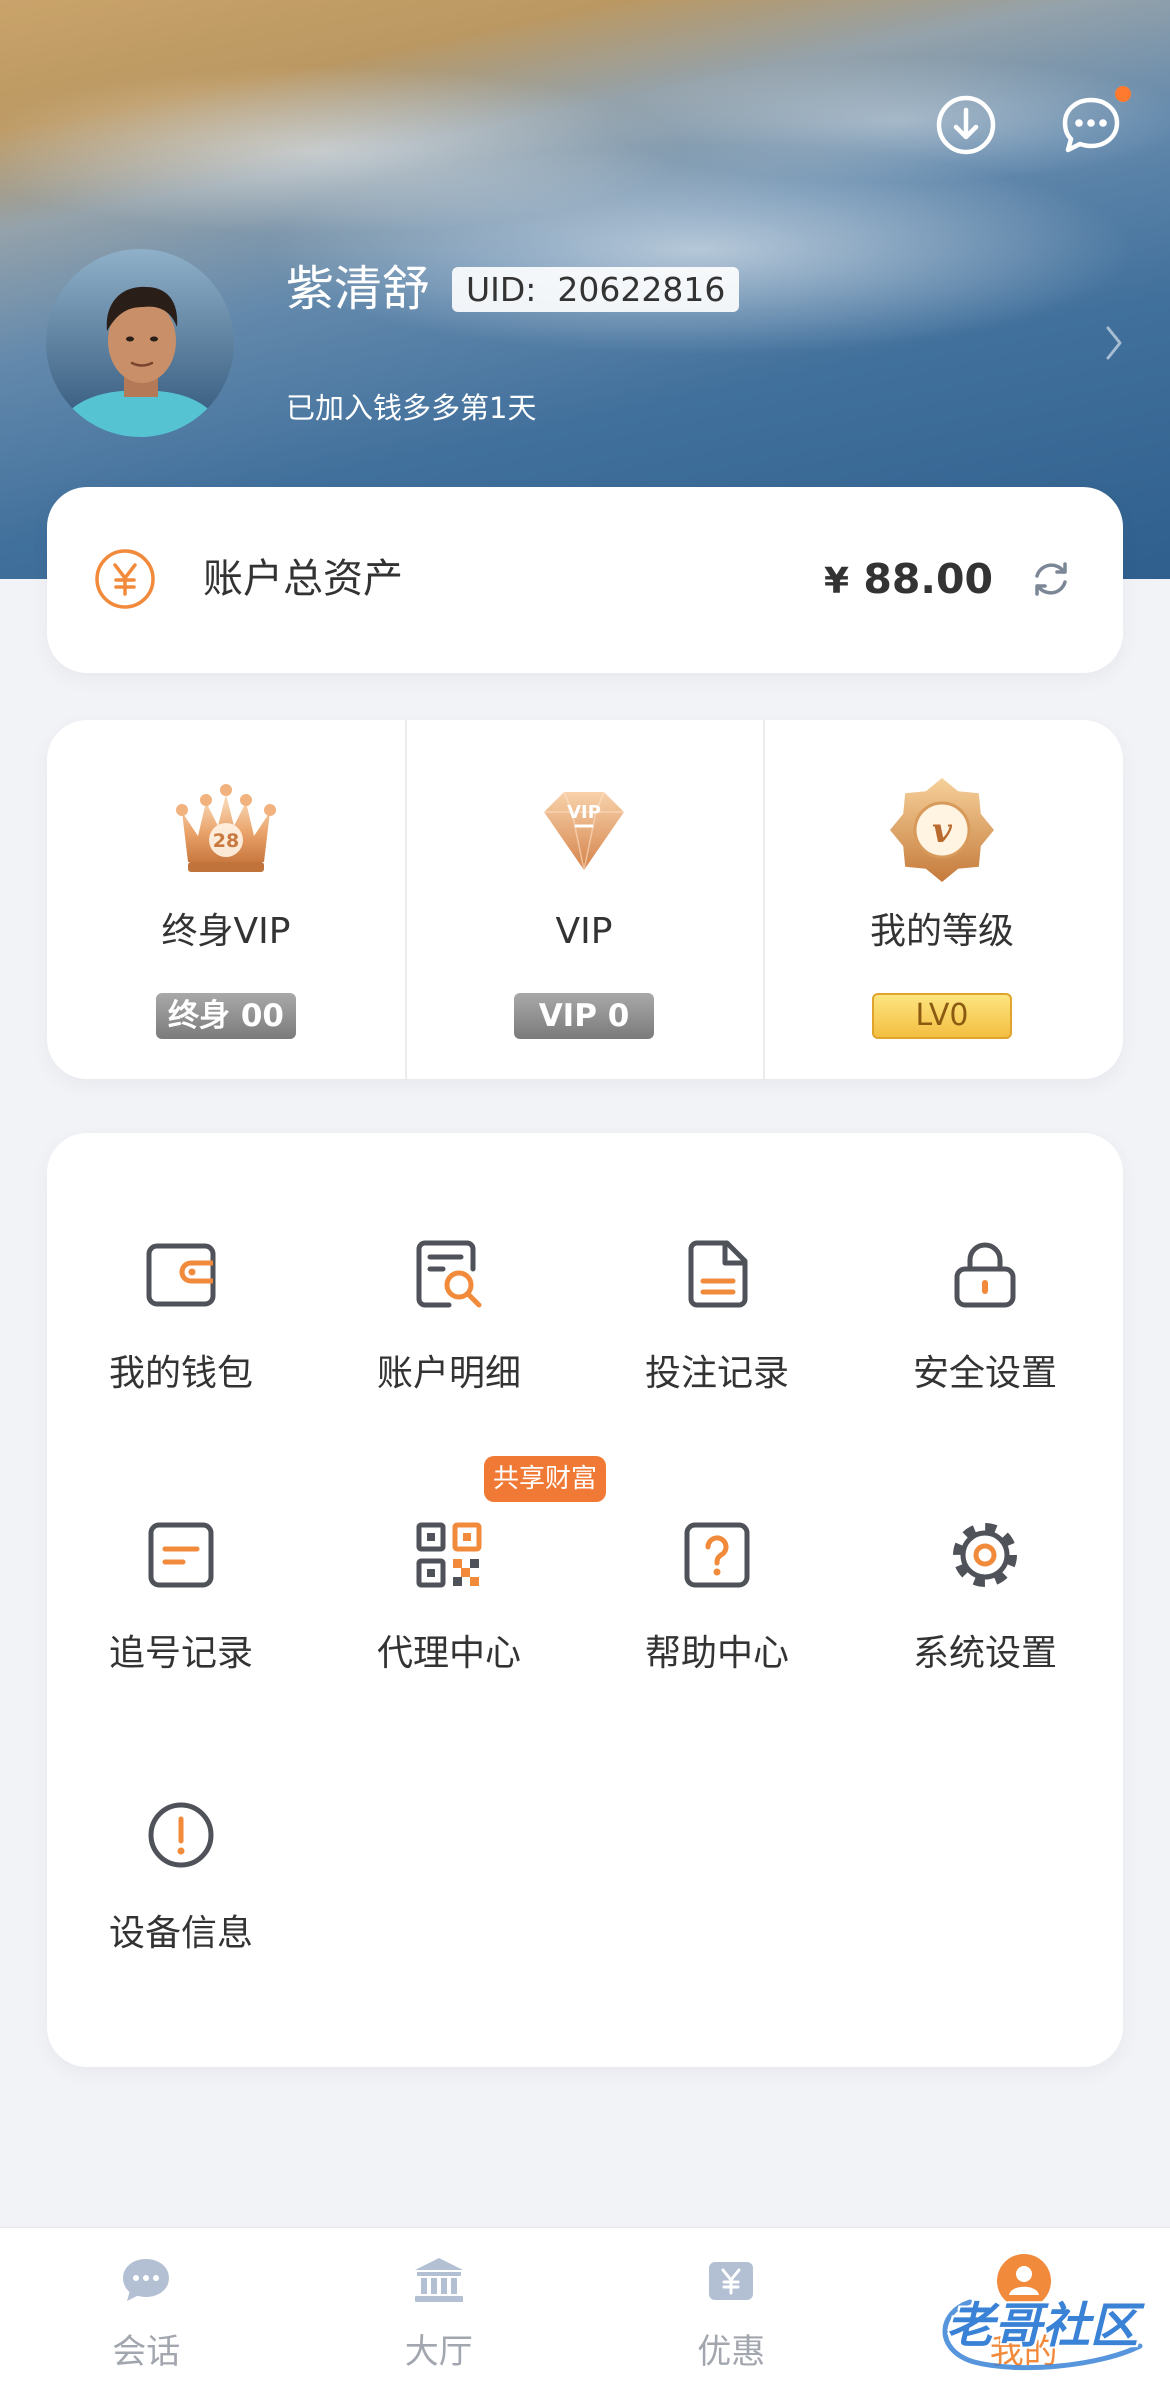 The height and width of the screenshot is (2389, 1170). Describe the element at coordinates (146, 2281) in the screenshot. I see `chat-icon` at that location.